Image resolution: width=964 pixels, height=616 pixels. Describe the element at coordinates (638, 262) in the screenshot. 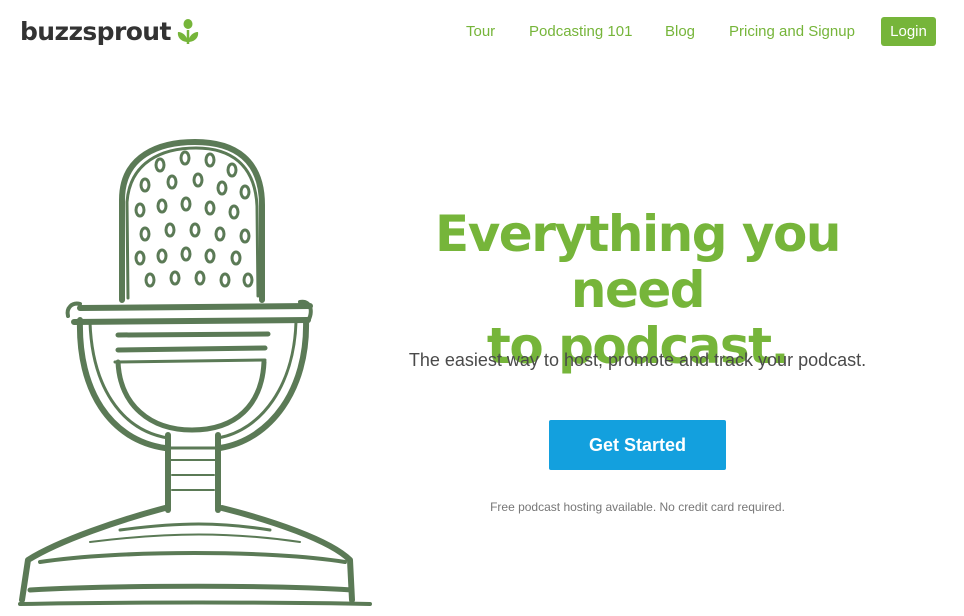

I see `hero-headline-line1: Everything you need` at that location.